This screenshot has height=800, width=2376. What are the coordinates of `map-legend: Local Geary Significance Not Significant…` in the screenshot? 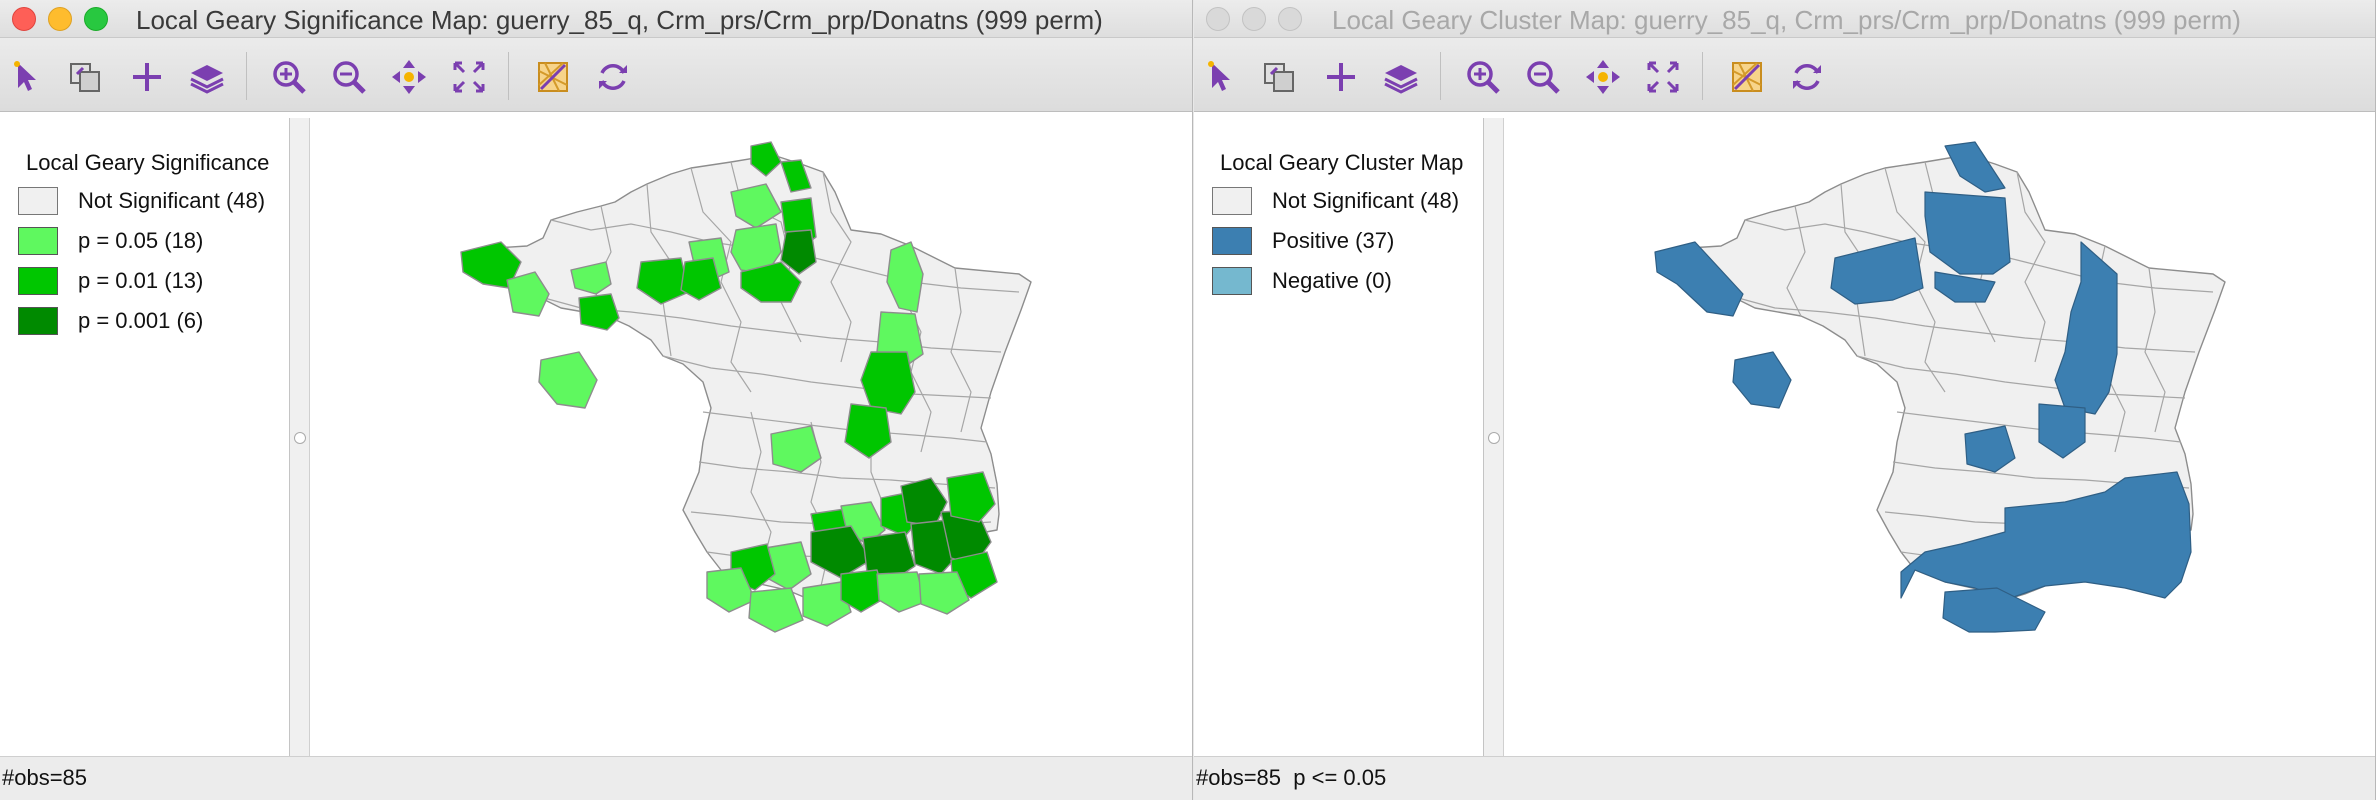 It's located at (145, 438).